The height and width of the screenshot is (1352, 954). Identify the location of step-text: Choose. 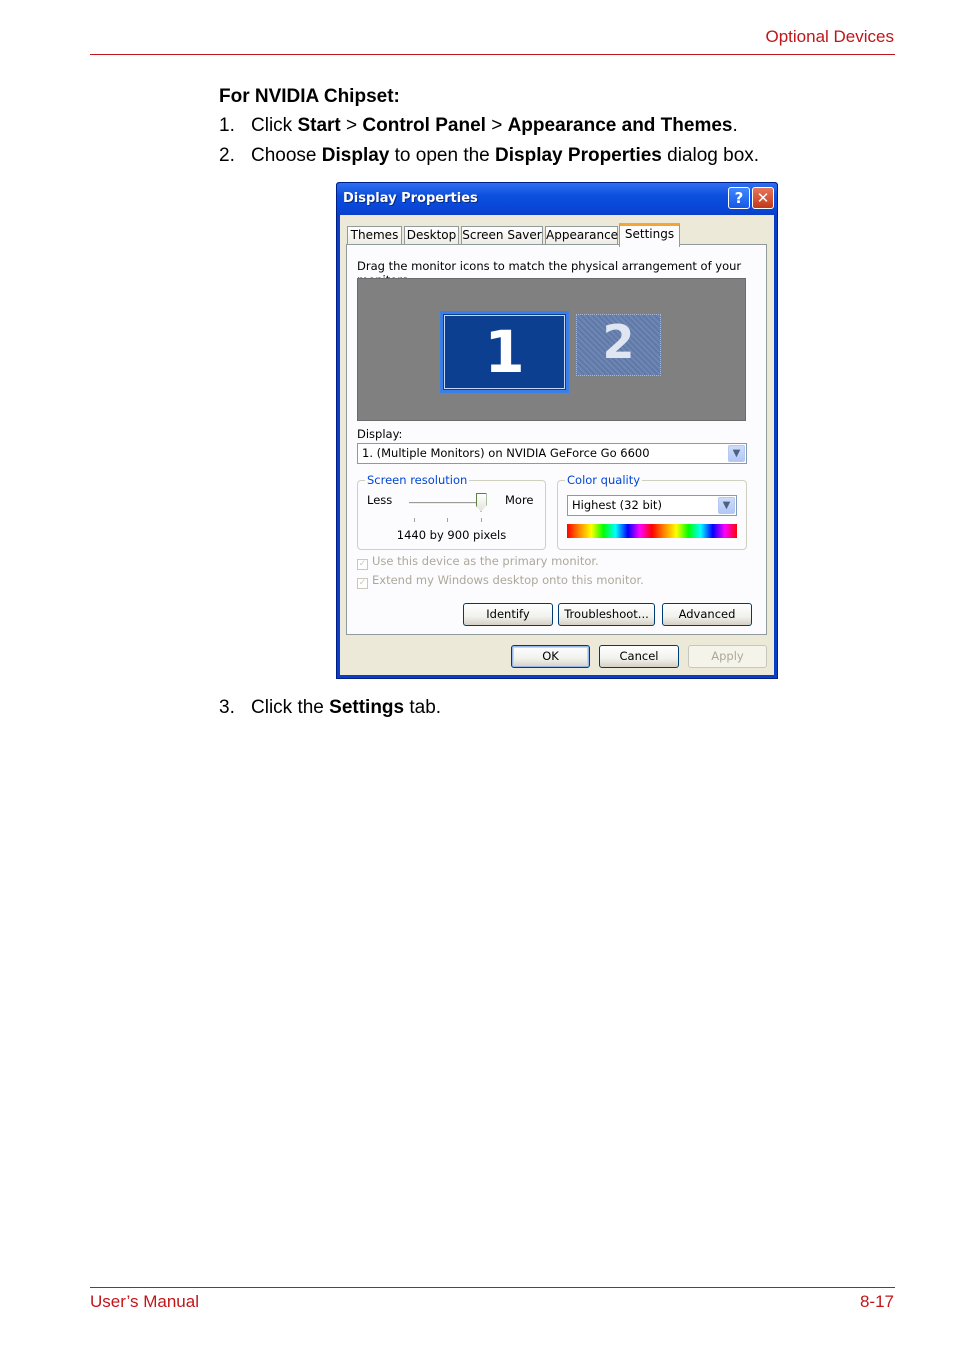
(286, 155).